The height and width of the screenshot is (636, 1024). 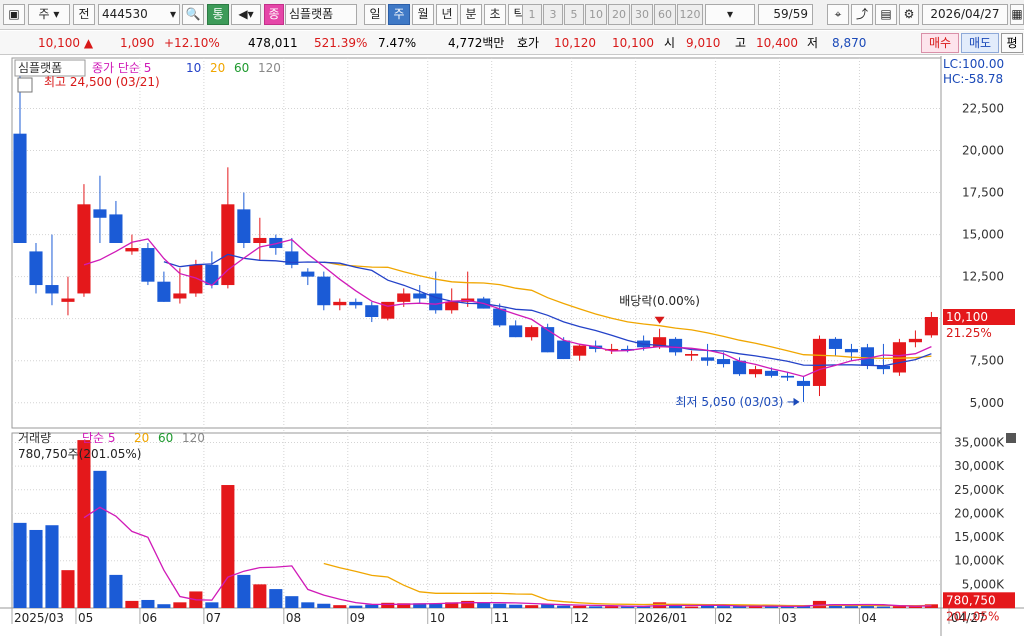 What do you see at coordinates (49, 14) in the screenshot?
I see `mode-select: 주 ▾` at bounding box center [49, 14].